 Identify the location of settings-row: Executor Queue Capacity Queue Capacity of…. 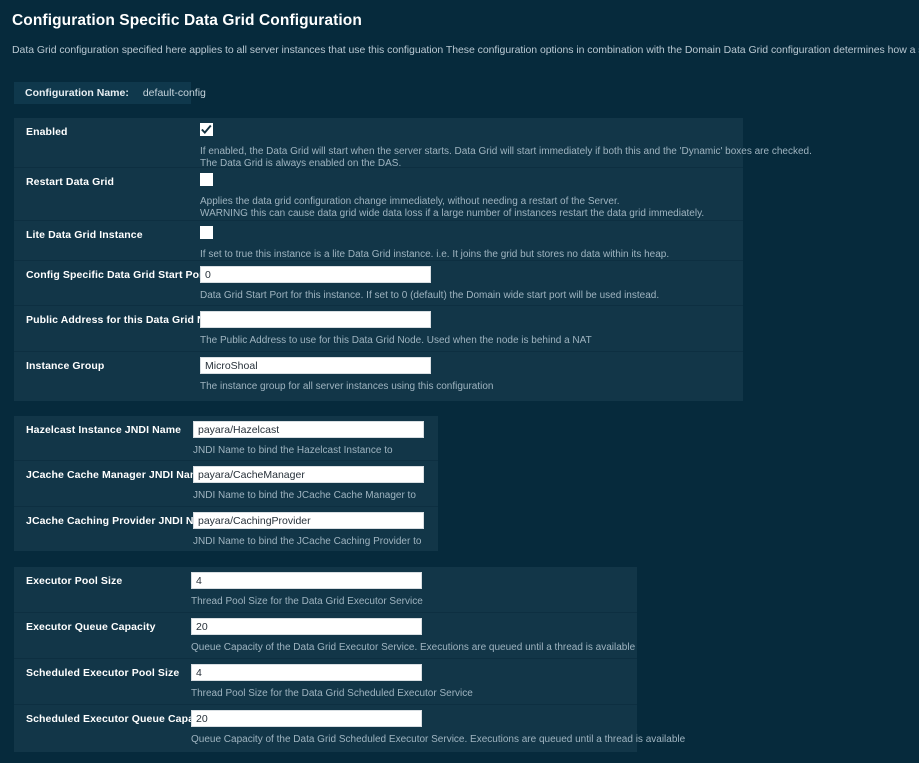
(325, 636).